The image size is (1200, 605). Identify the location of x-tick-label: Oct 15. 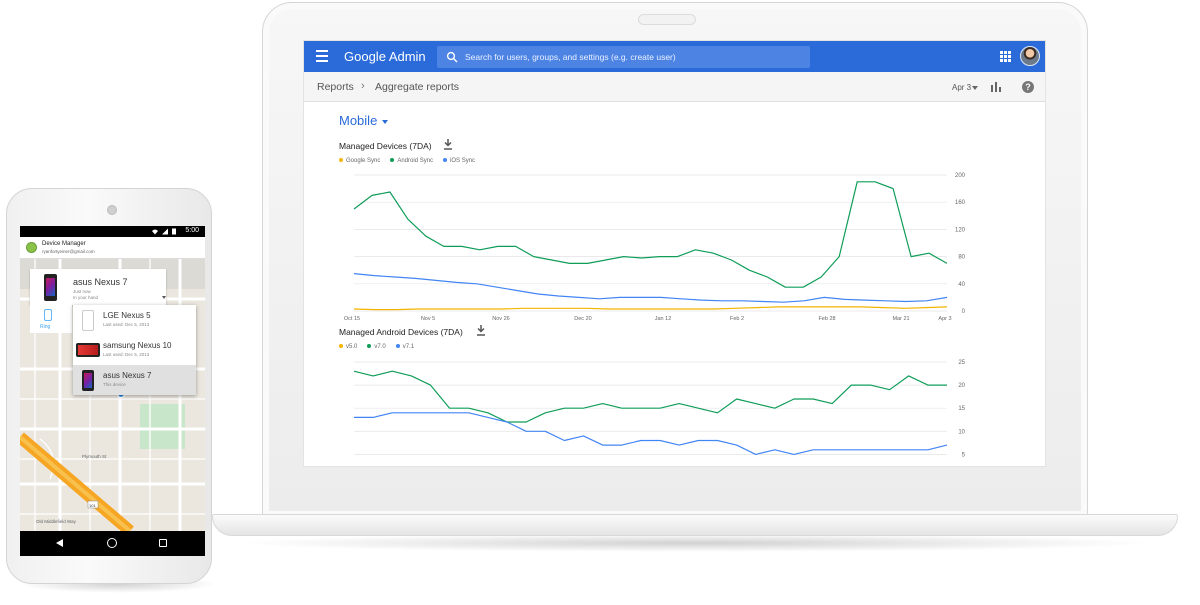
(352, 319).